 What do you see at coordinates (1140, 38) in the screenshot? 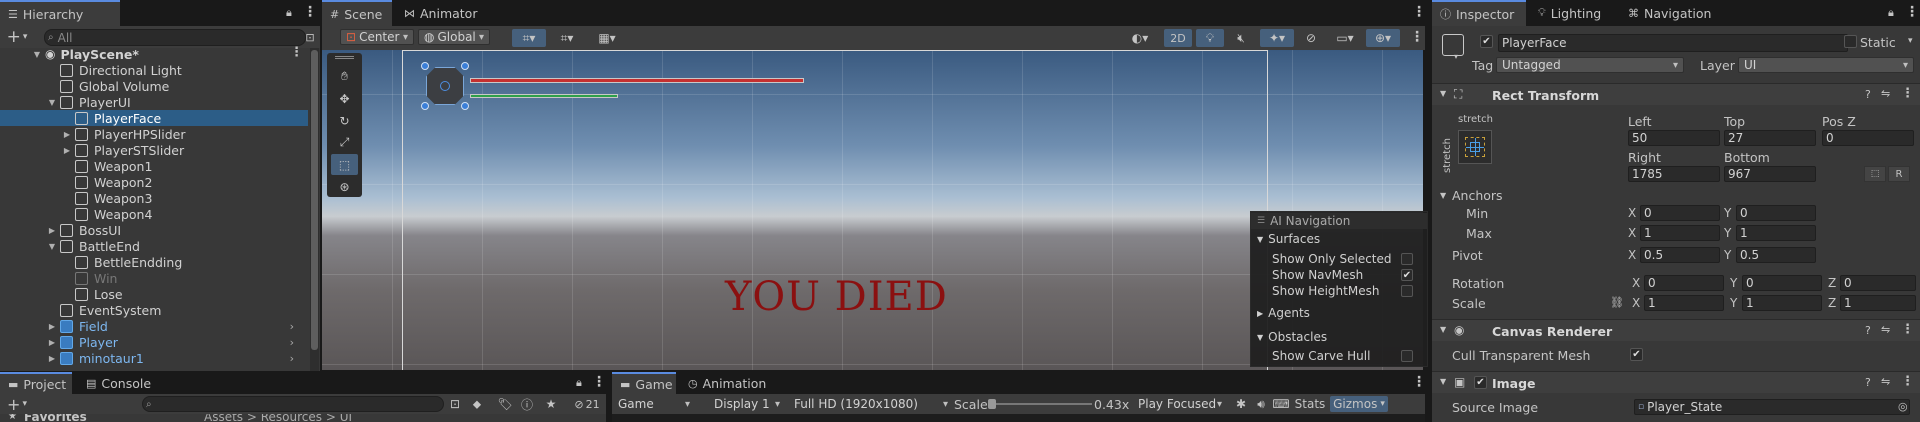
I see `draw-mode-icon: ◐▾` at bounding box center [1140, 38].